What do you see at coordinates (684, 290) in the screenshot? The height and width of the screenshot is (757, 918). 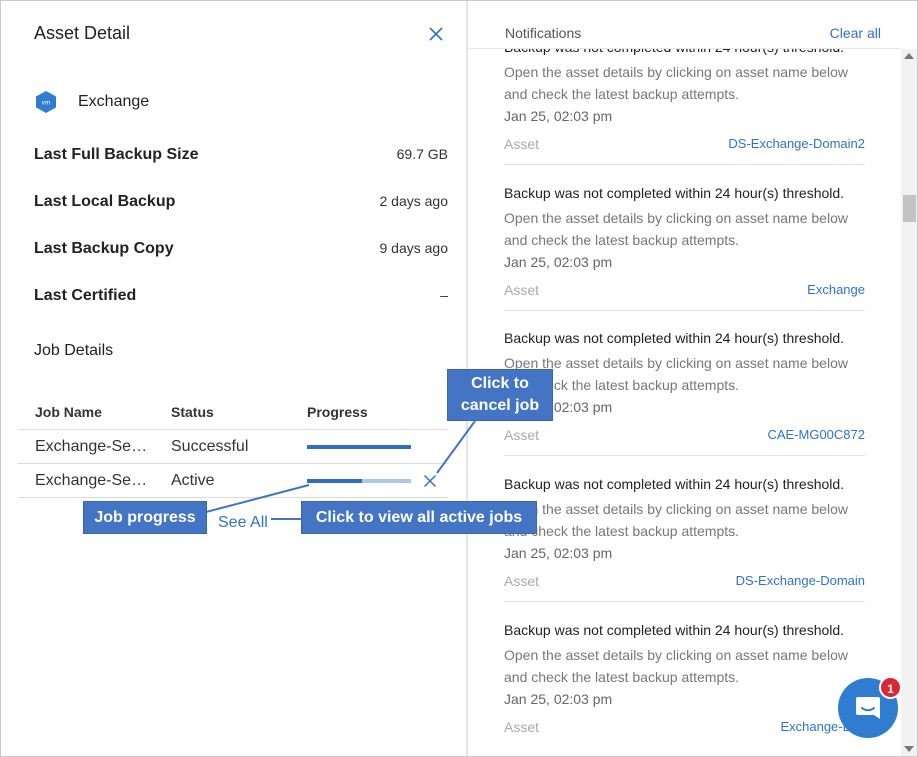 I see `notification-footer: Asset Exchange` at bounding box center [684, 290].